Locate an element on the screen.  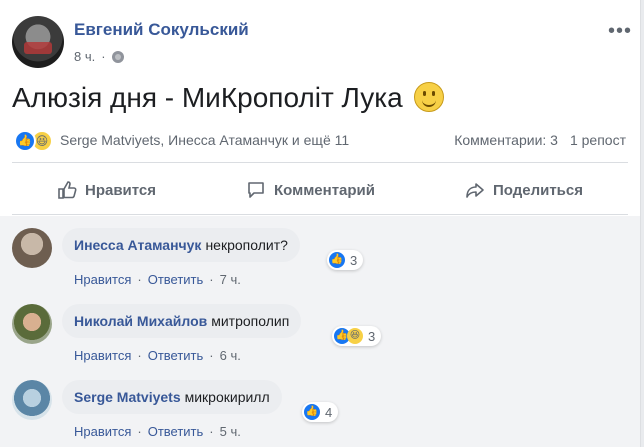
like-button: Нравится is located at coordinates (106, 190).